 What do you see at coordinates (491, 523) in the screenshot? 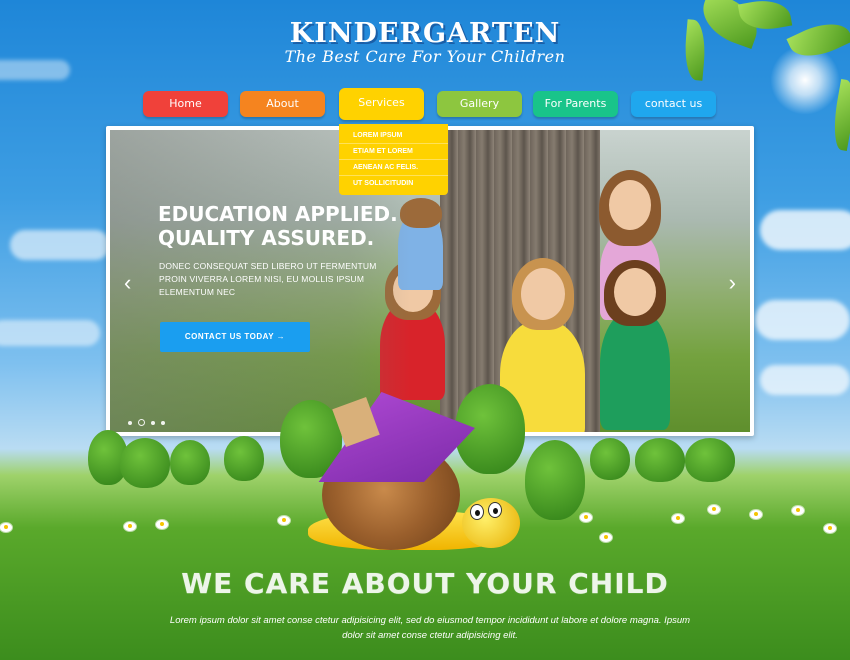
I see `snail-head` at bounding box center [491, 523].